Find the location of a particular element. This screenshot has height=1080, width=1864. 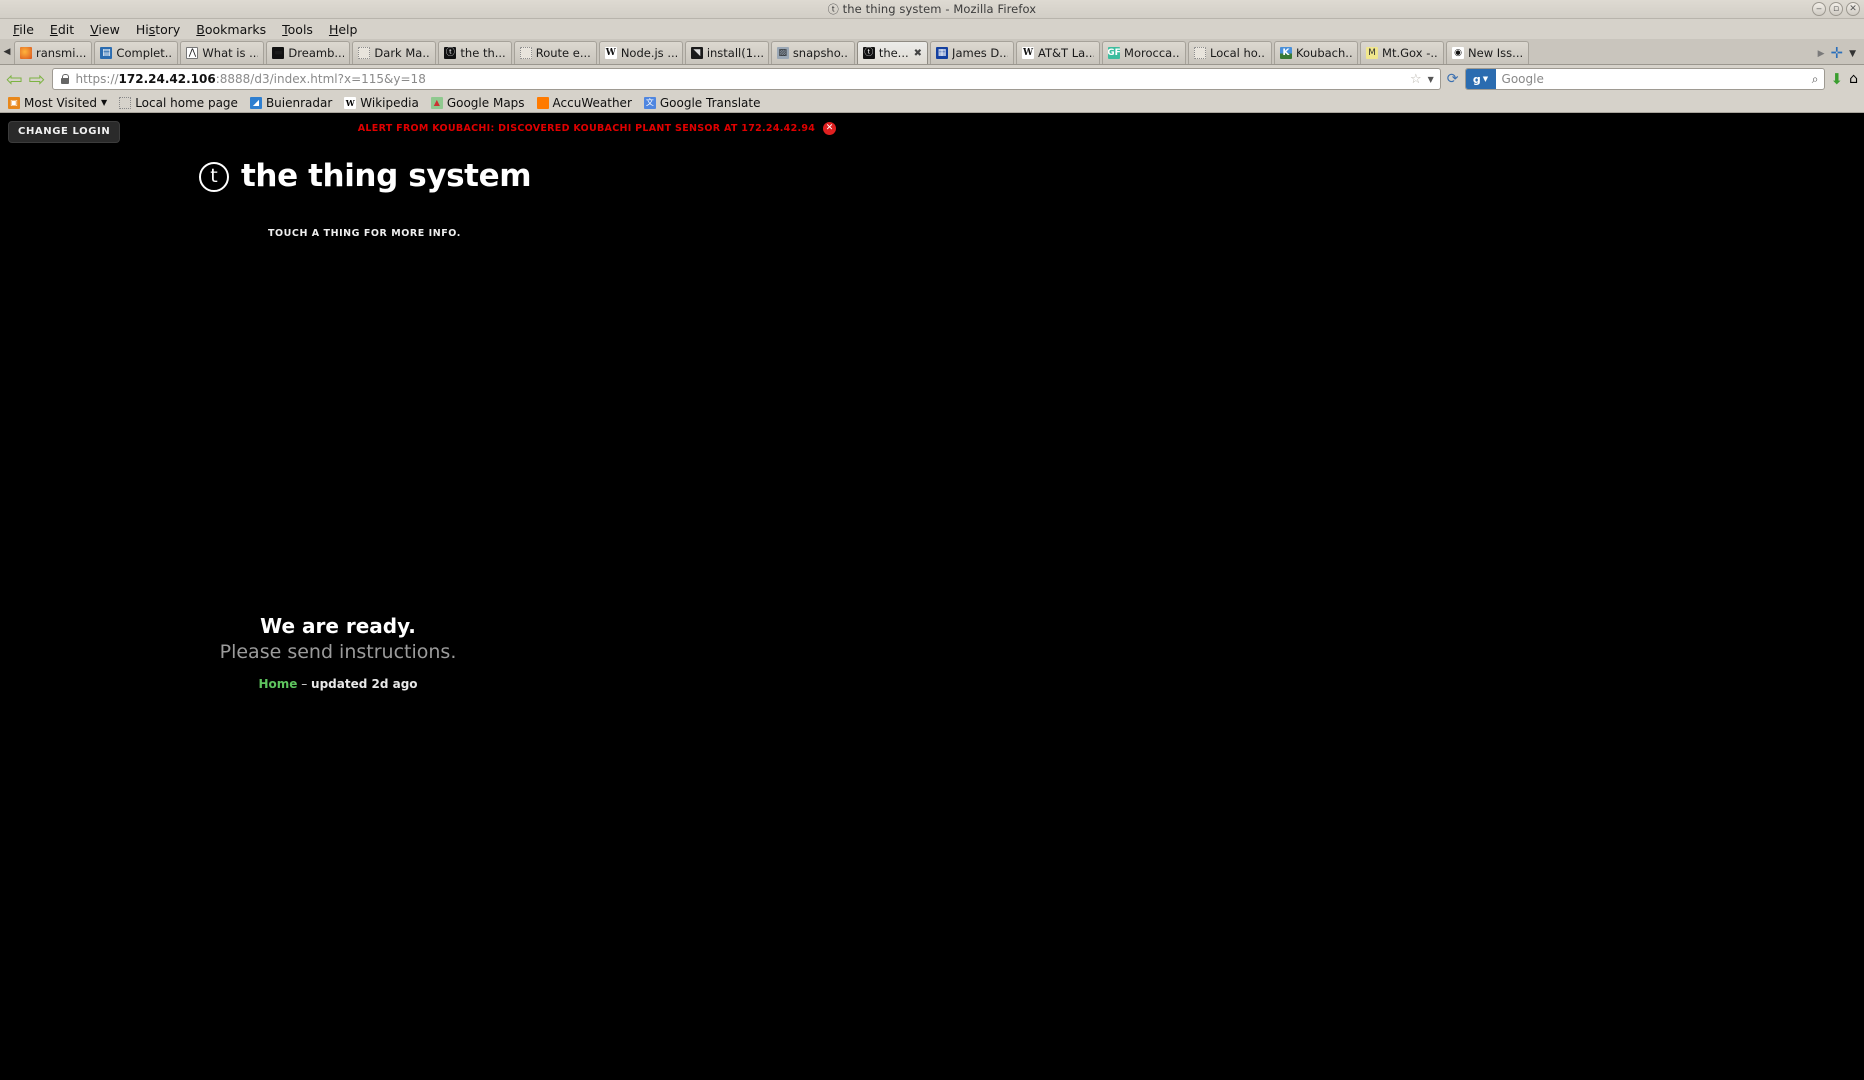

thing-system-logo-icon: t is located at coordinates (214, 176).